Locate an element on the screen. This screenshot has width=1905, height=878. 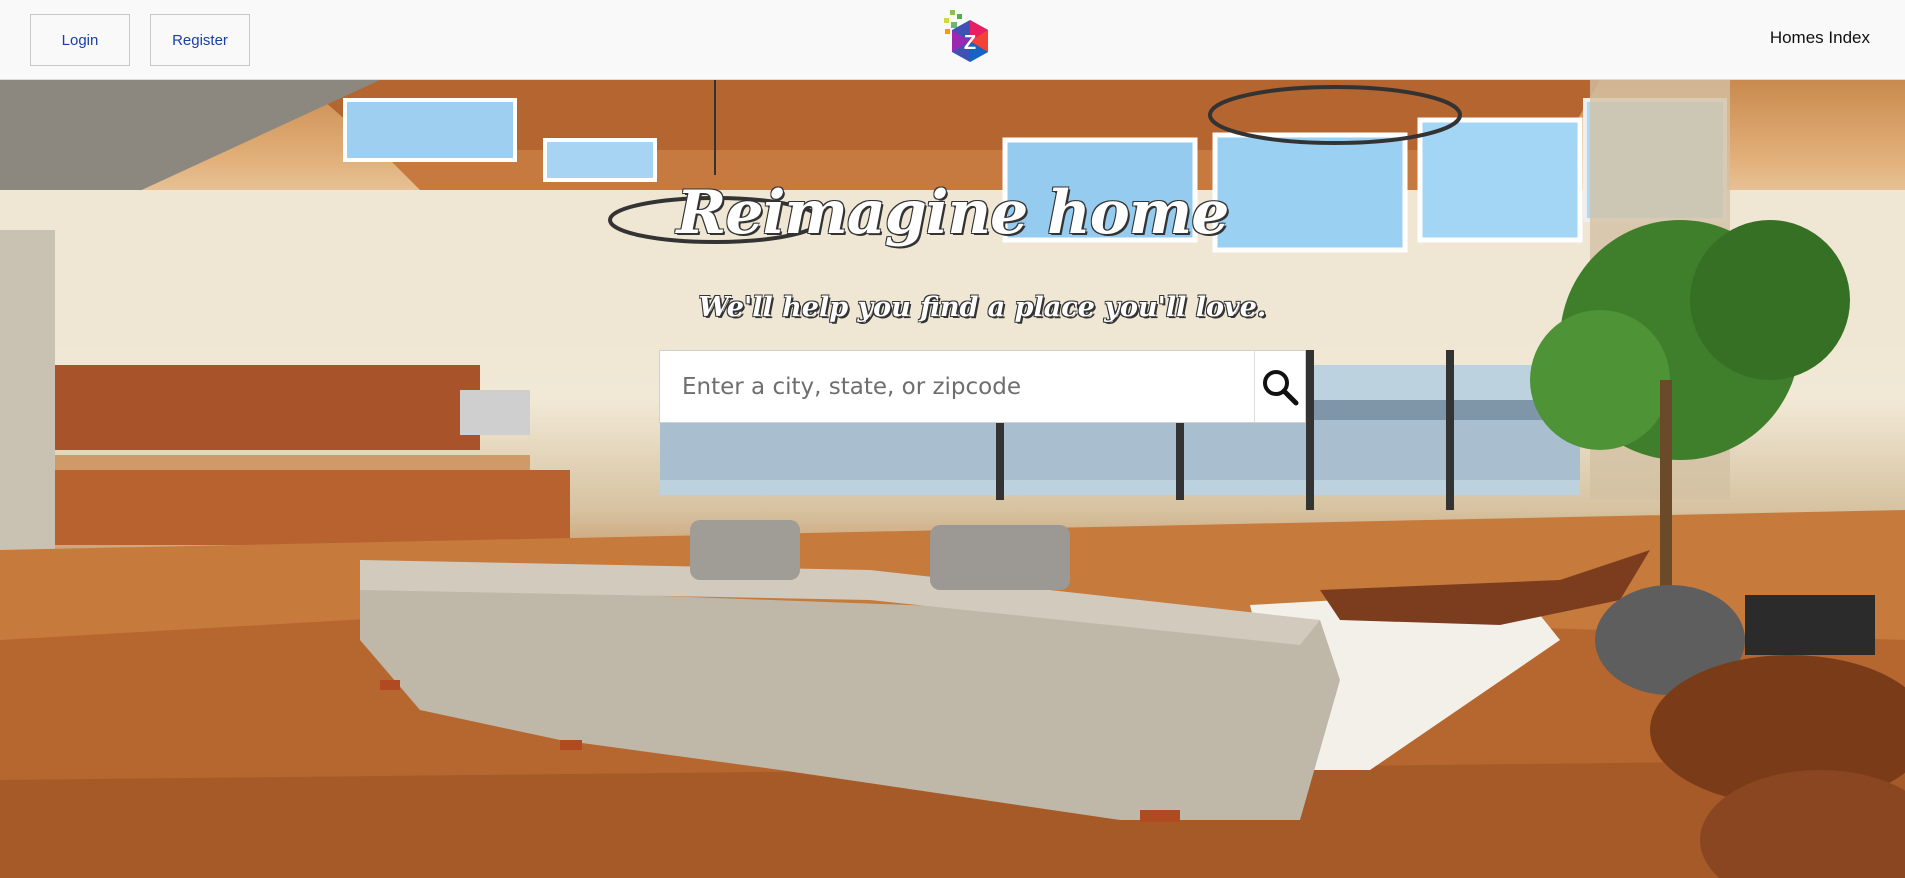
hero-headline: Reimagine home is located at coordinates (953, 213).